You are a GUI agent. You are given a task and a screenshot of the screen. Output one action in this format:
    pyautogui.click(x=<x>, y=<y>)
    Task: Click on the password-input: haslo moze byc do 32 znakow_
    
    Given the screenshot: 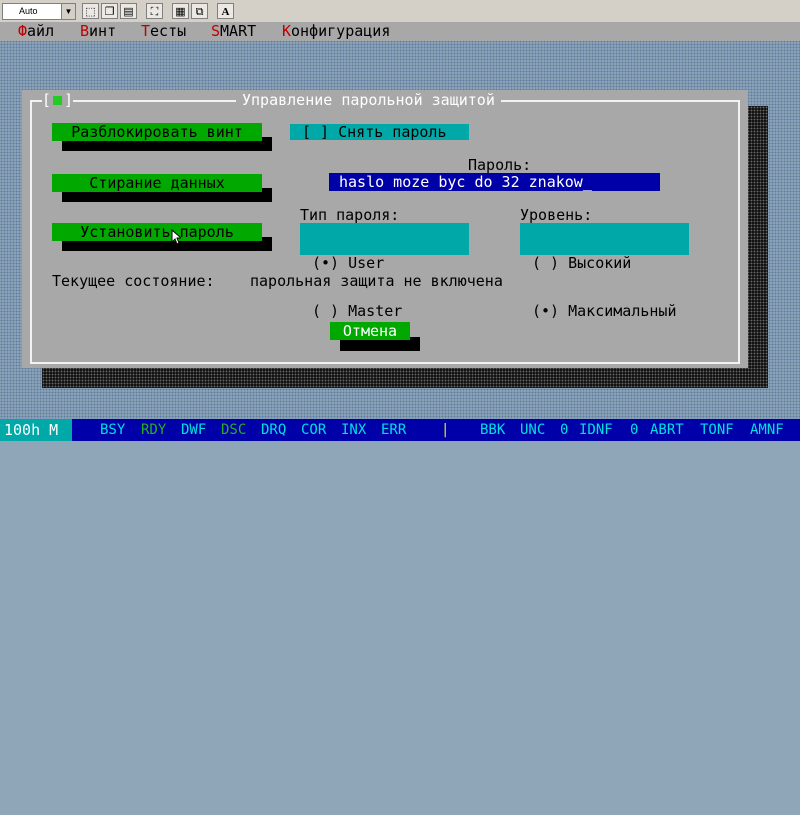 What is the action you would take?
    pyautogui.click(x=494, y=182)
    